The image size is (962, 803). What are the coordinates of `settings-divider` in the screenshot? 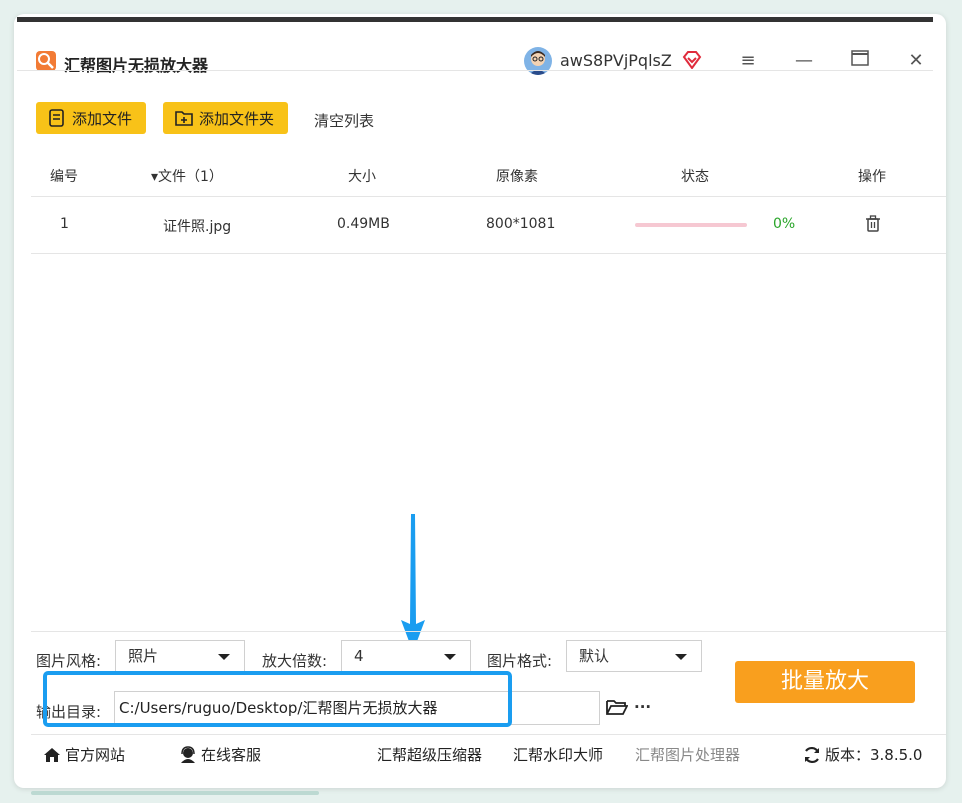 It's located at (488, 631).